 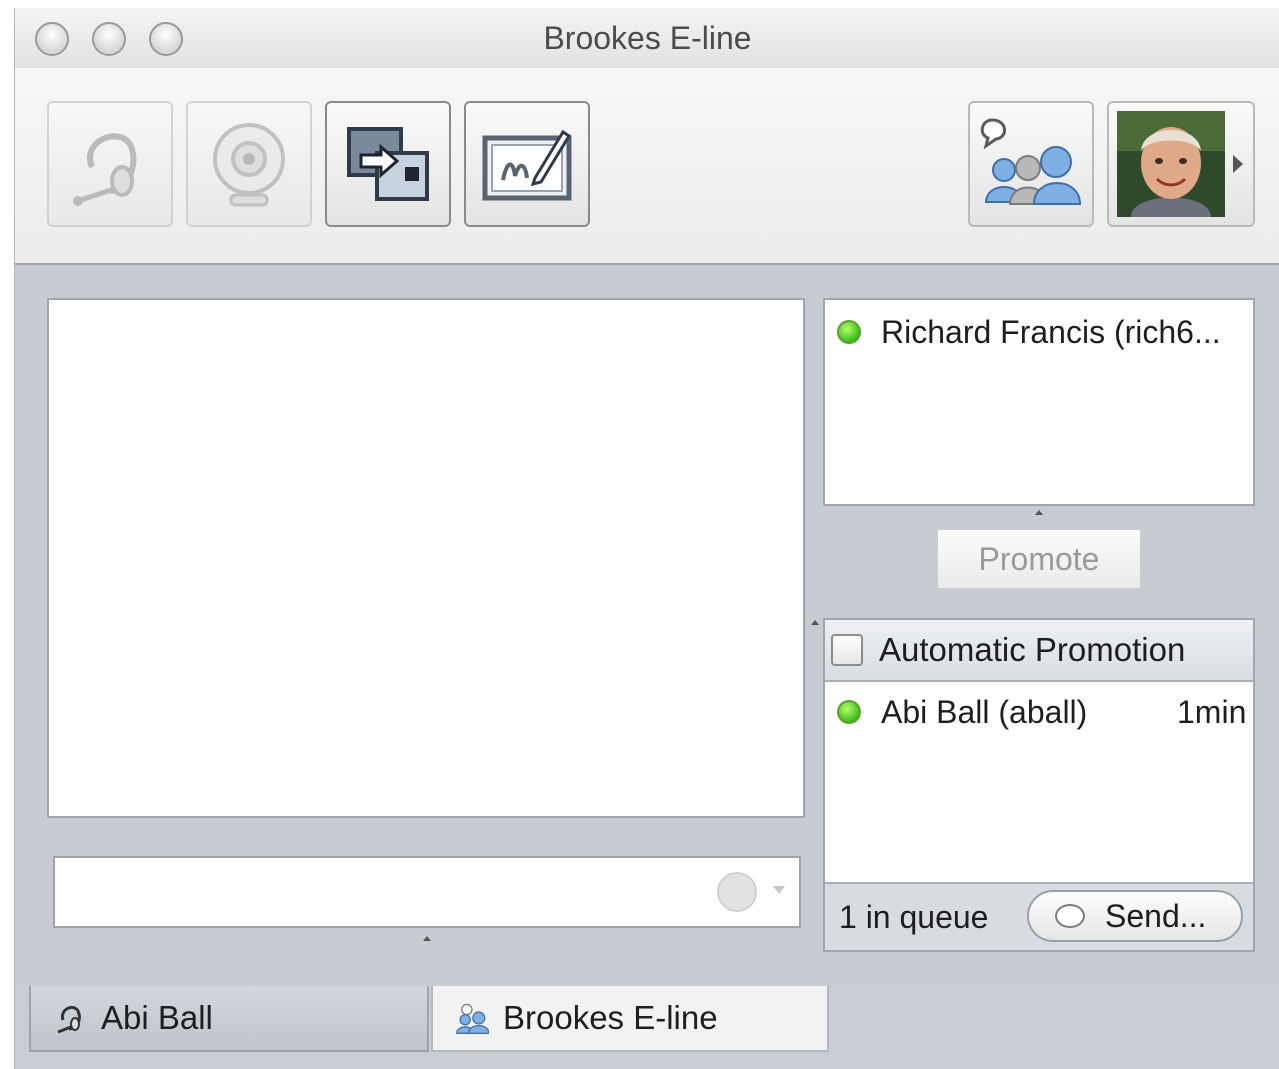 I want to click on screen-share-icon, so click(x=388, y=164).